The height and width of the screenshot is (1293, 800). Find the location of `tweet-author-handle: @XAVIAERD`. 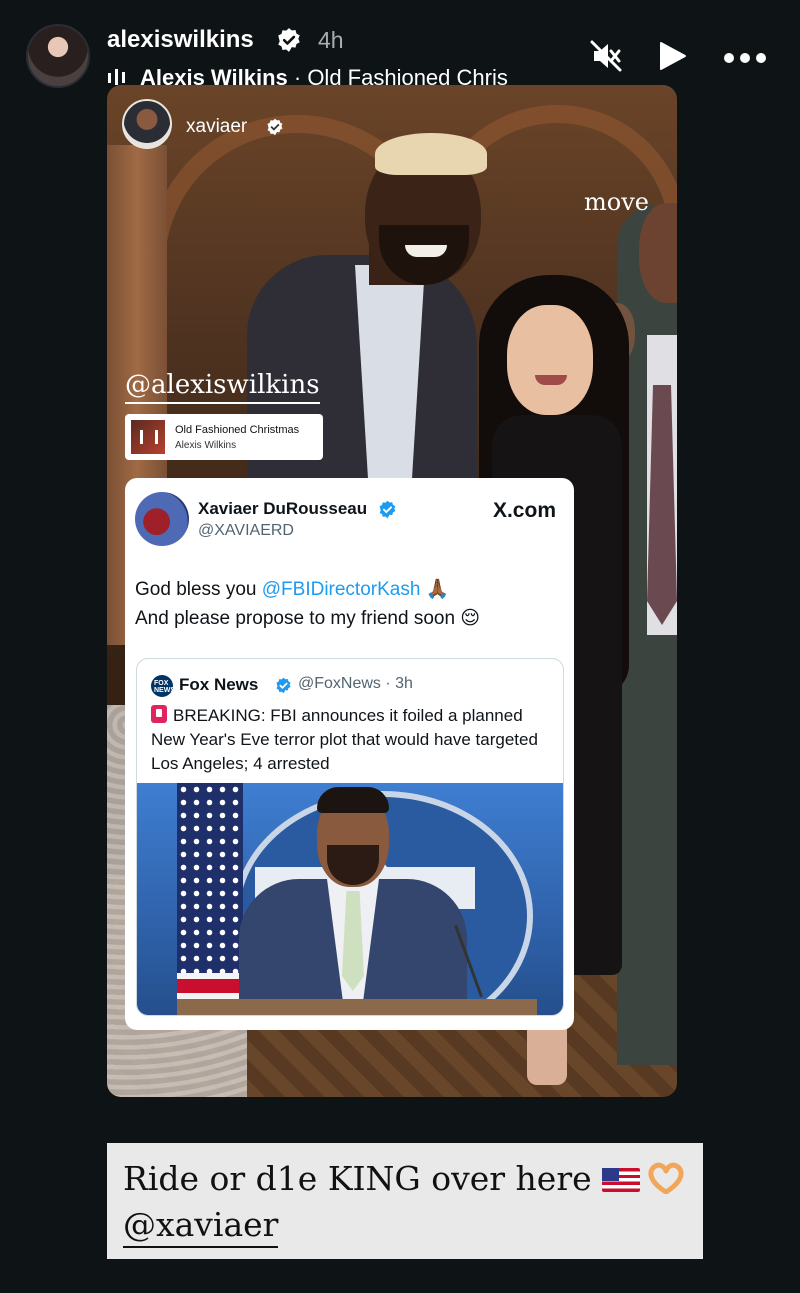

tweet-author-handle: @XAVIAERD is located at coordinates (246, 530).